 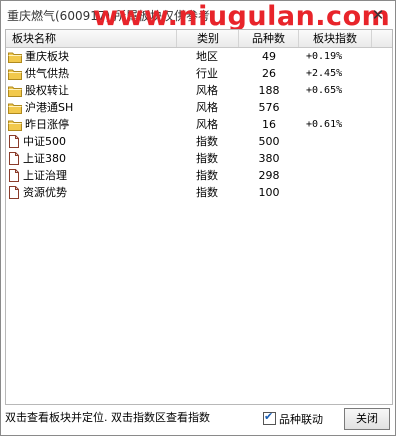 What do you see at coordinates (324, 124) in the screenshot?
I see `sector-index: +0.61%` at bounding box center [324, 124].